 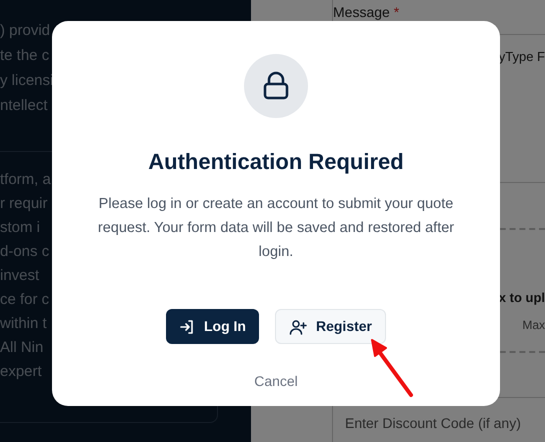 What do you see at coordinates (20, 275) in the screenshot?
I see `card-text: invest` at bounding box center [20, 275].